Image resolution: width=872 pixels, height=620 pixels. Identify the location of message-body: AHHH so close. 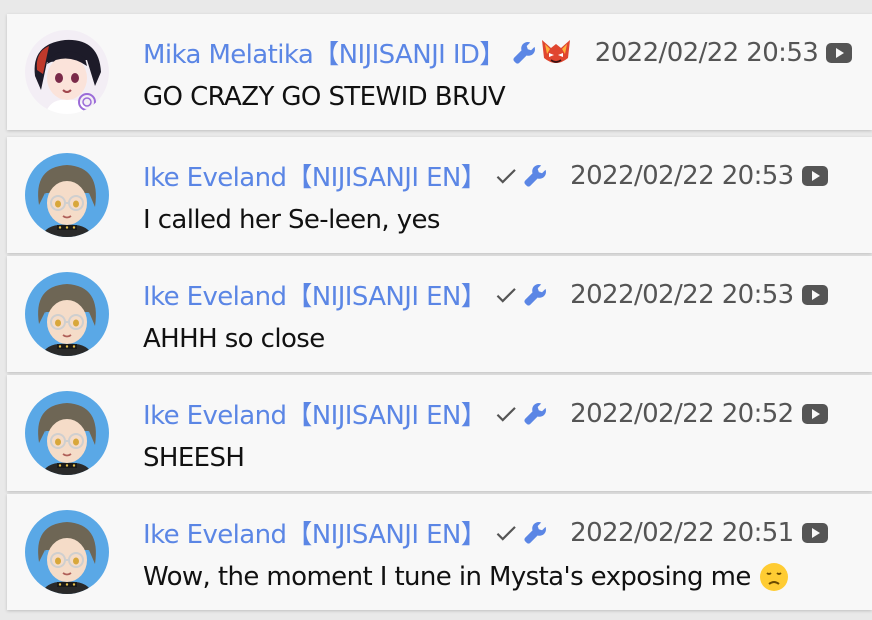
(234, 339).